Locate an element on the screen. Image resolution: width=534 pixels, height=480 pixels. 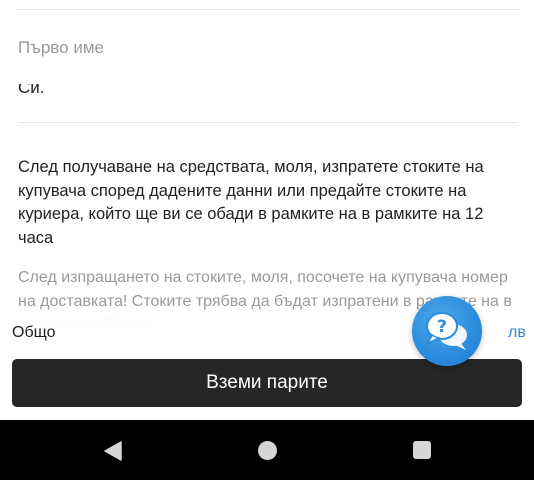
total-label: Общо is located at coordinates (34, 332).